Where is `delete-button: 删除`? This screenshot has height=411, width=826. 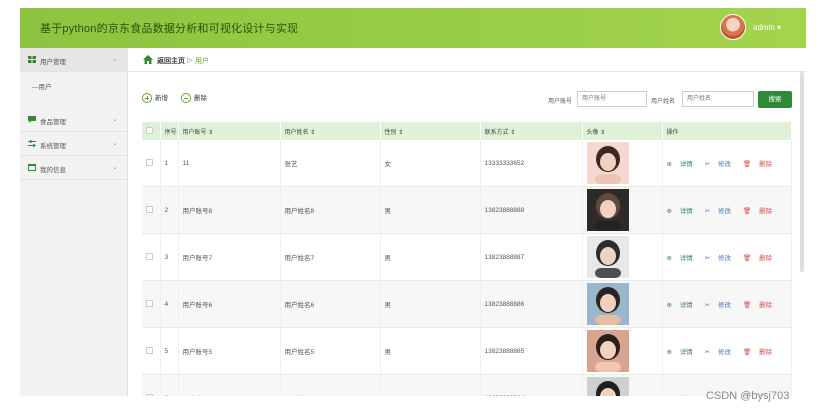
delete-button: 删除 is located at coordinates (194, 100).